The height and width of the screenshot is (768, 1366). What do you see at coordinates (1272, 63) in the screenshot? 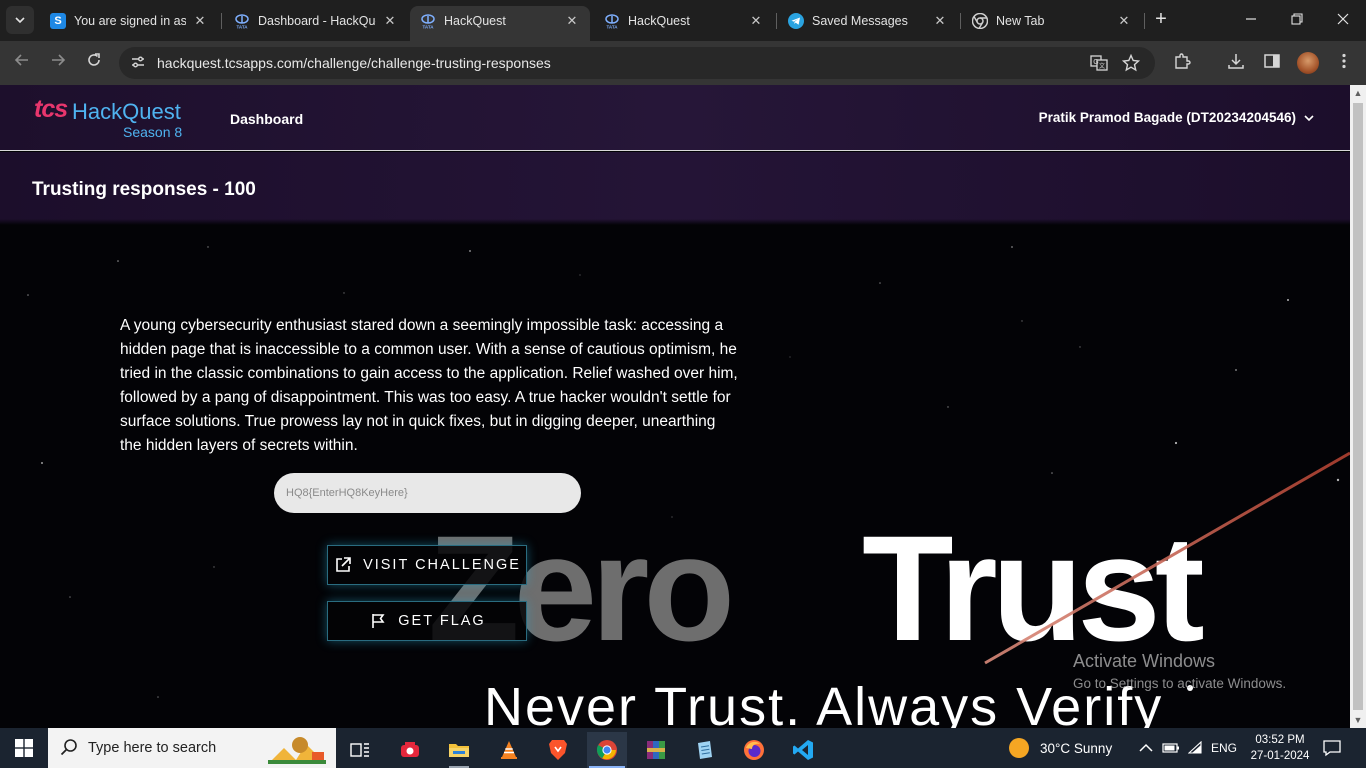
I see `side-panel-icon` at bounding box center [1272, 63].